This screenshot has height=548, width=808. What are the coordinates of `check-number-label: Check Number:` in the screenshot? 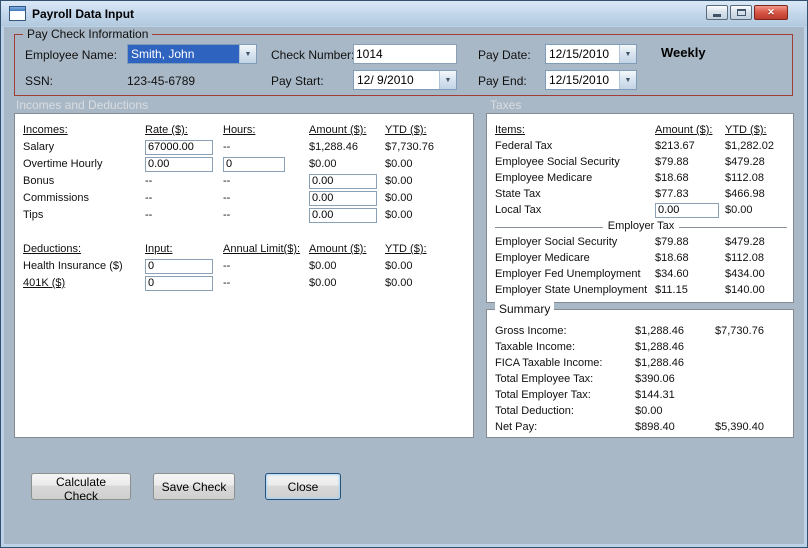 It's located at (313, 55).